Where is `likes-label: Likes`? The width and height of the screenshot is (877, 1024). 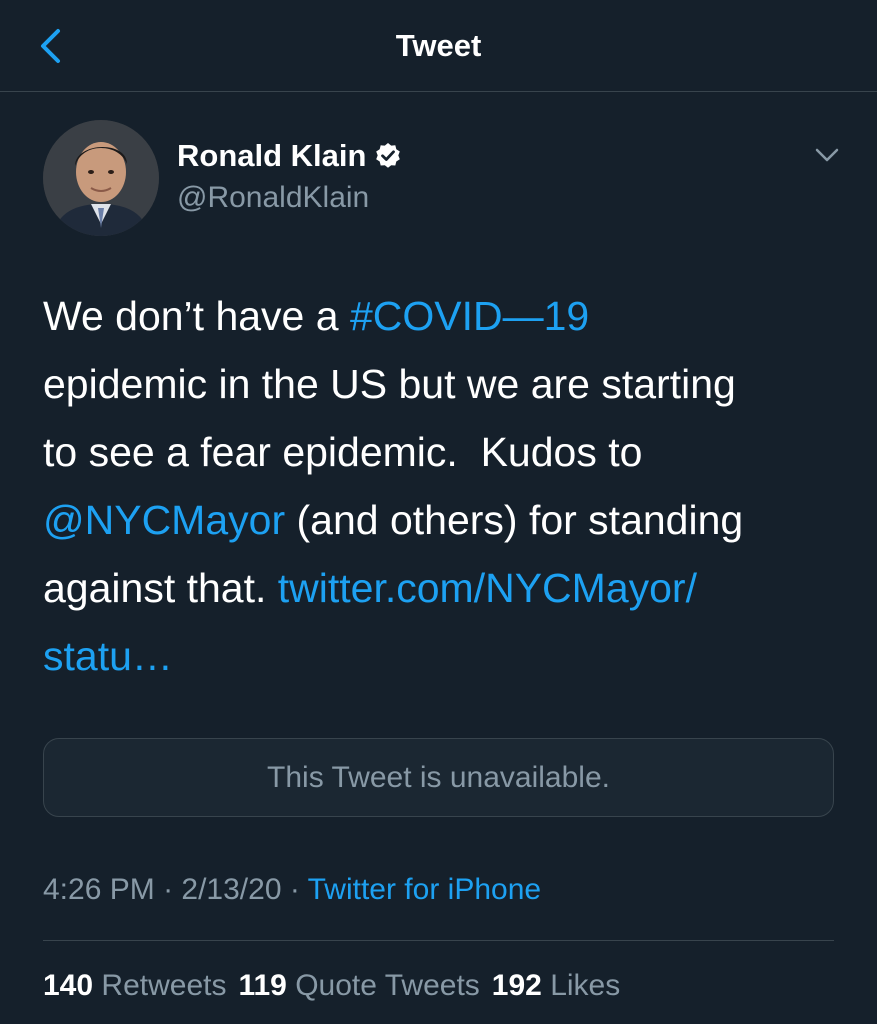
likes-label: Likes is located at coordinates (585, 985).